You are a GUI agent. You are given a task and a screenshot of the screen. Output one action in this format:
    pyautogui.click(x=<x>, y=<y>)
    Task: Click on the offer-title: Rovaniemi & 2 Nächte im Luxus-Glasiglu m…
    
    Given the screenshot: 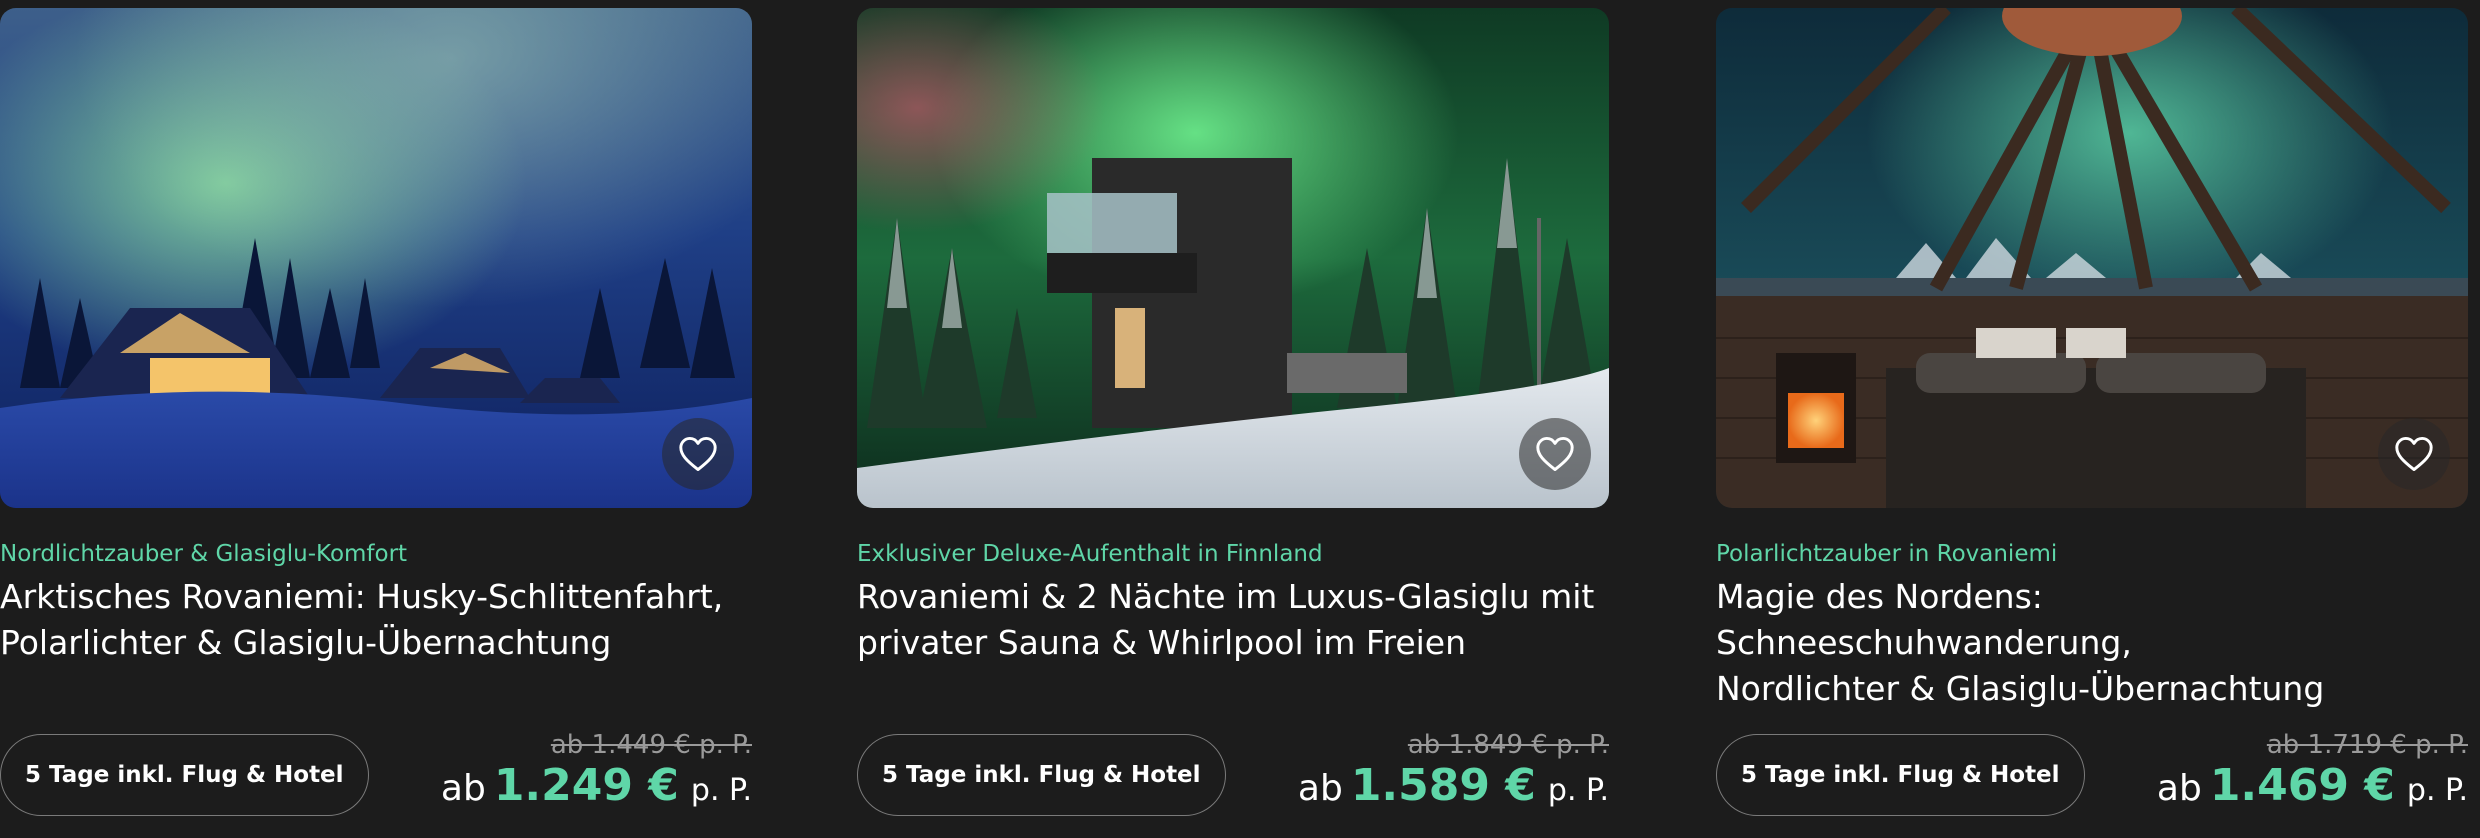 What is the action you would take?
    pyautogui.click(x=1233, y=620)
    